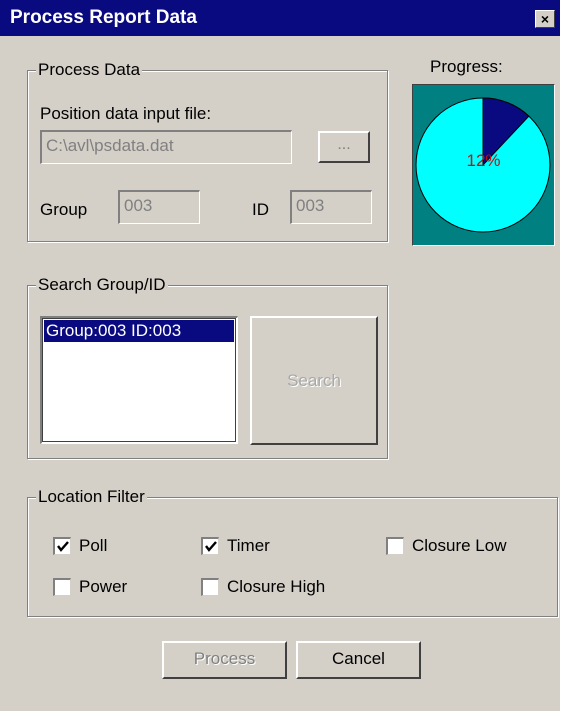 The width and height of the screenshot is (571, 711). What do you see at coordinates (565, 355) in the screenshot?
I see `window-edge` at bounding box center [565, 355].